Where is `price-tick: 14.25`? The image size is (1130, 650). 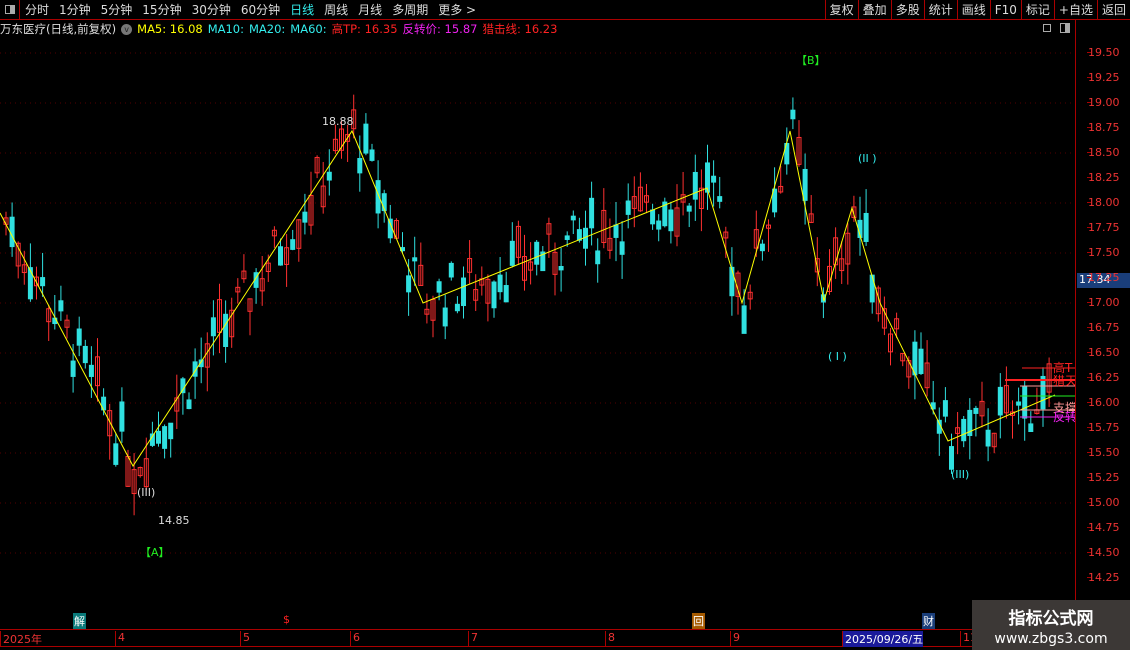
price-tick: 14.25 is located at coordinates (1103, 577).